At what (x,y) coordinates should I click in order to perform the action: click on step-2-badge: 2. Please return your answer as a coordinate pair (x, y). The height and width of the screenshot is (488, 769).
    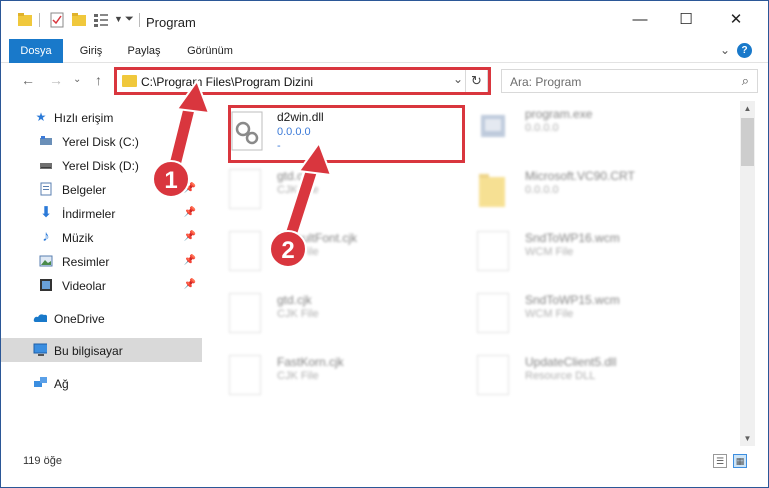
    Looking at the image, I should click on (288, 249).